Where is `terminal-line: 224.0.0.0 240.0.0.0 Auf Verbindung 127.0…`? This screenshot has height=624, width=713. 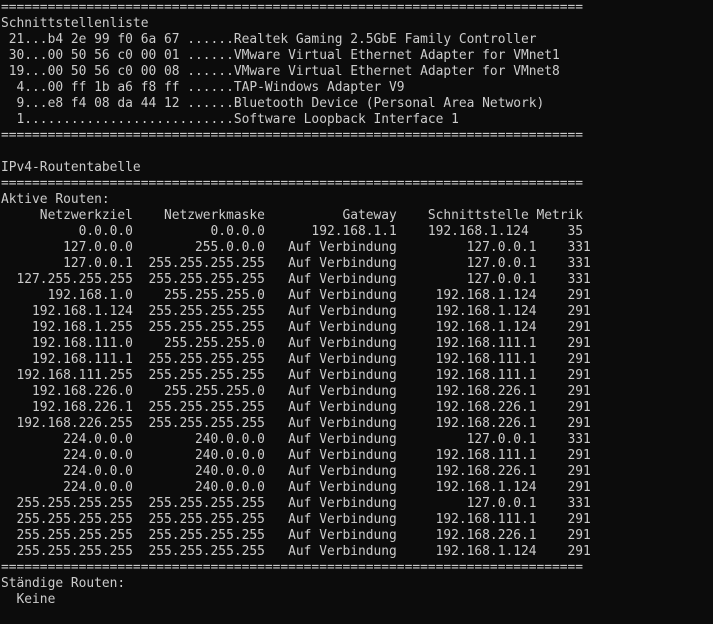
terminal-line: 224.0.0.0 240.0.0.0 Auf Verbindung 127.0… is located at coordinates (296, 439).